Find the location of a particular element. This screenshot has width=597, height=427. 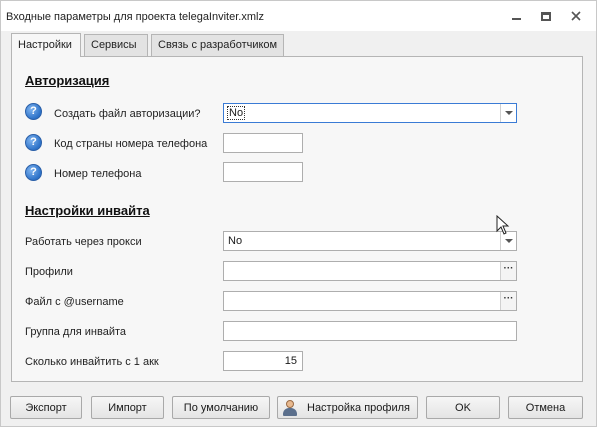

proxy-select: No is located at coordinates (370, 241).